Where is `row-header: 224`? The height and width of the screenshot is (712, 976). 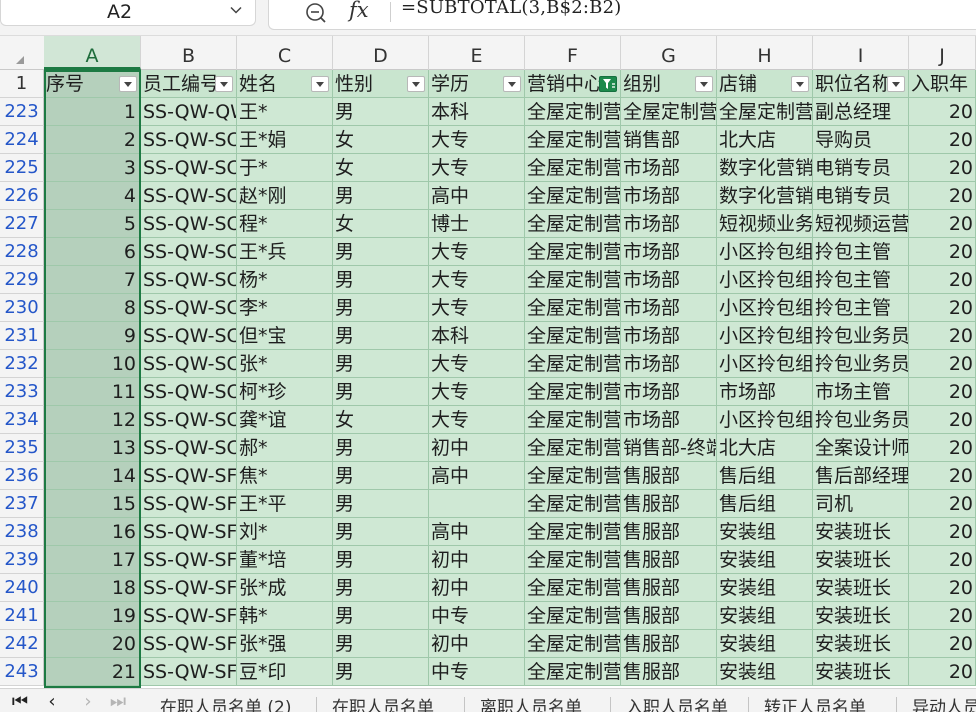 row-header: 224 is located at coordinates (22, 140).